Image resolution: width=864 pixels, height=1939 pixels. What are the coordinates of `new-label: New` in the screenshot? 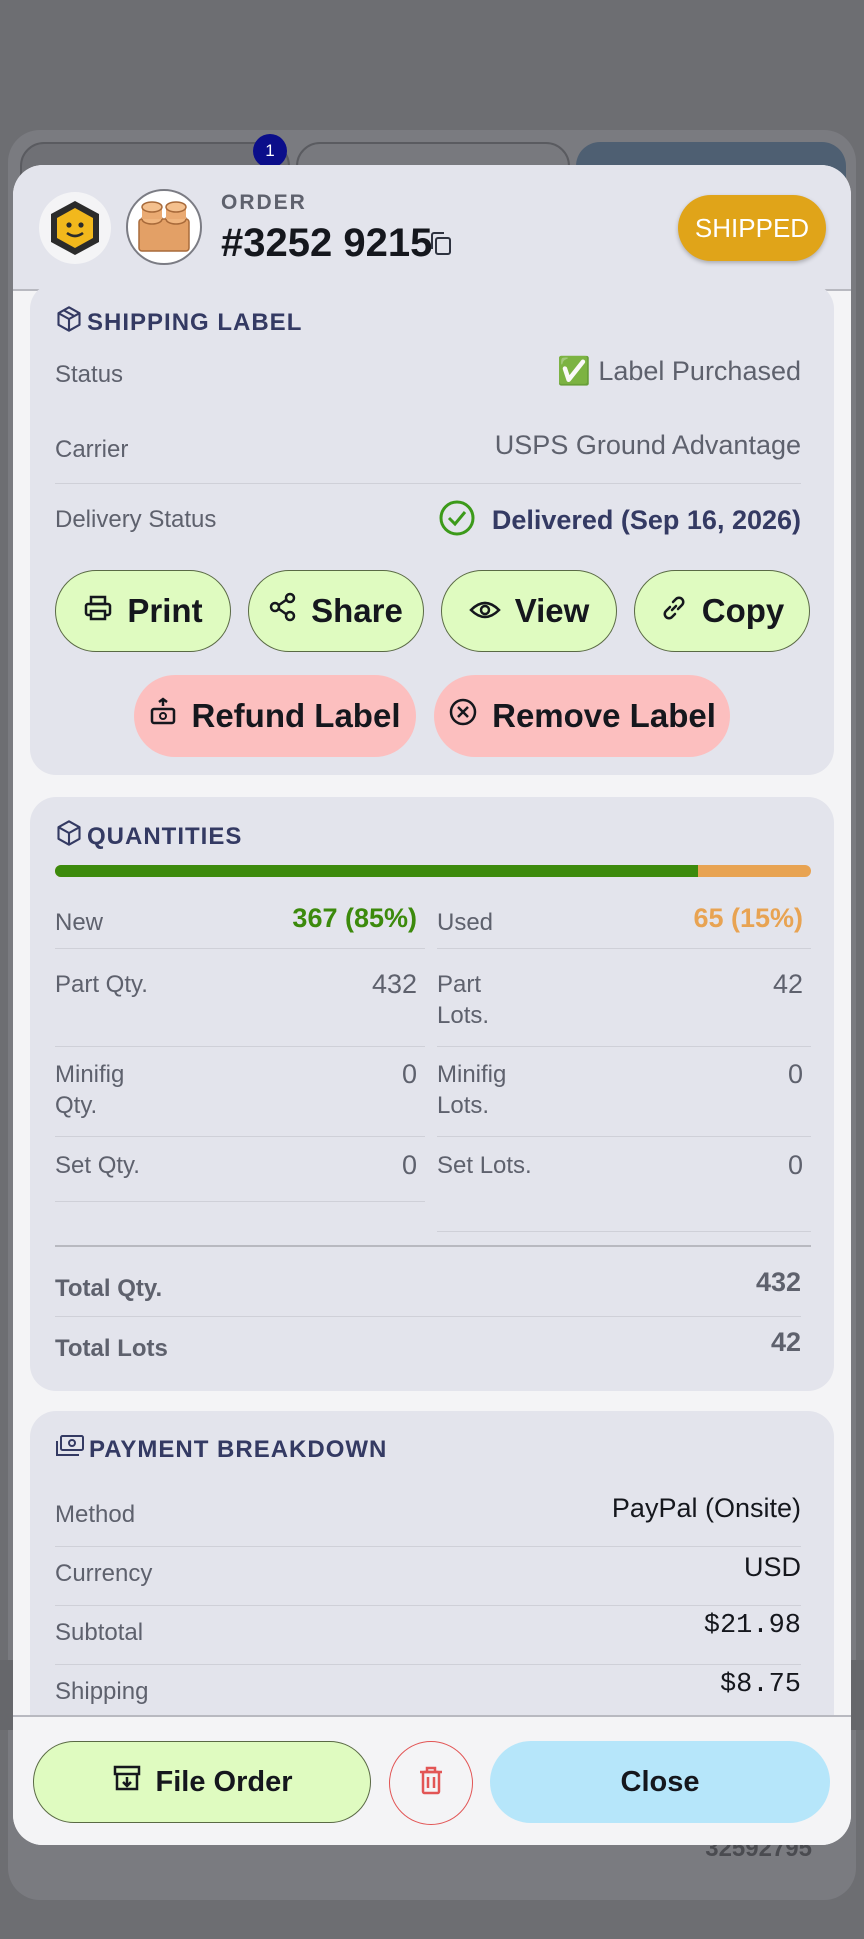 It's located at (79, 922).